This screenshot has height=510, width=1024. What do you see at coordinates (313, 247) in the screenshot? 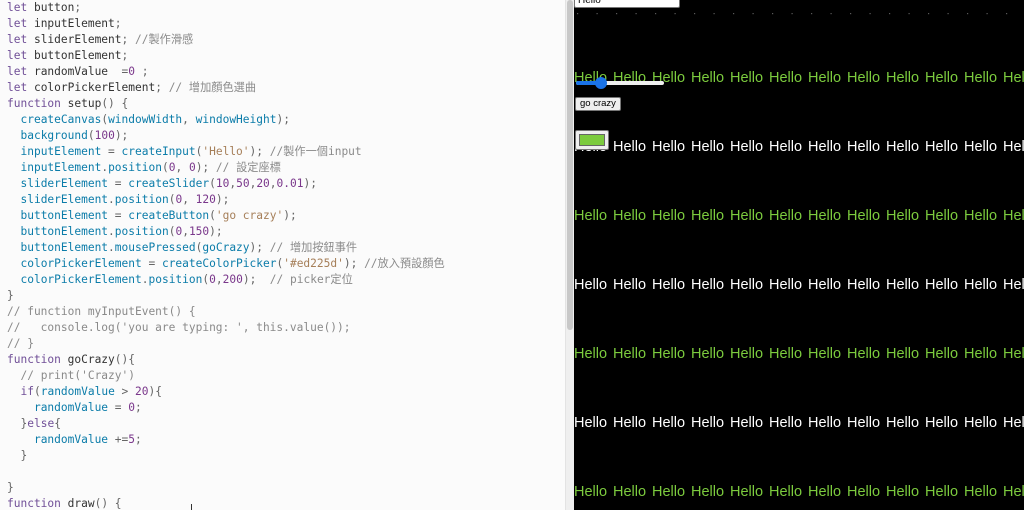
I see `code-token: // 增加按鈕事件` at bounding box center [313, 247].